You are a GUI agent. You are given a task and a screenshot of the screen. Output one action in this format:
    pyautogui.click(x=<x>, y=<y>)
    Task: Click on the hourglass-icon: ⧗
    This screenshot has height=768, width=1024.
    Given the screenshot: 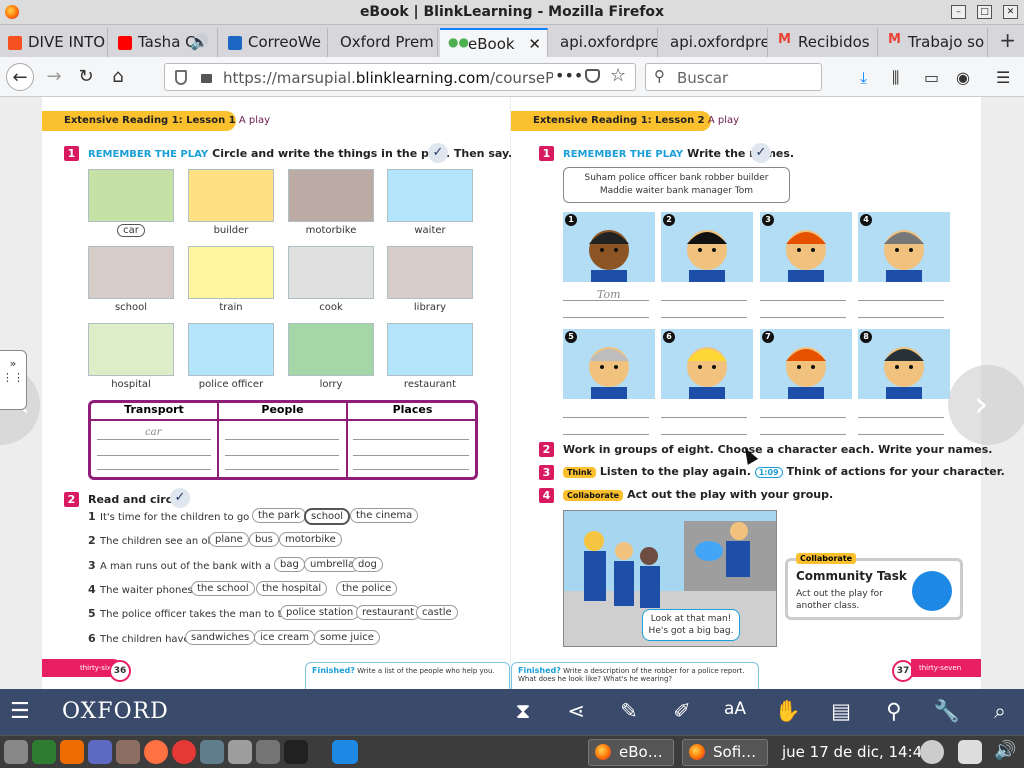 What is the action you would take?
    pyautogui.click(x=523, y=711)
    